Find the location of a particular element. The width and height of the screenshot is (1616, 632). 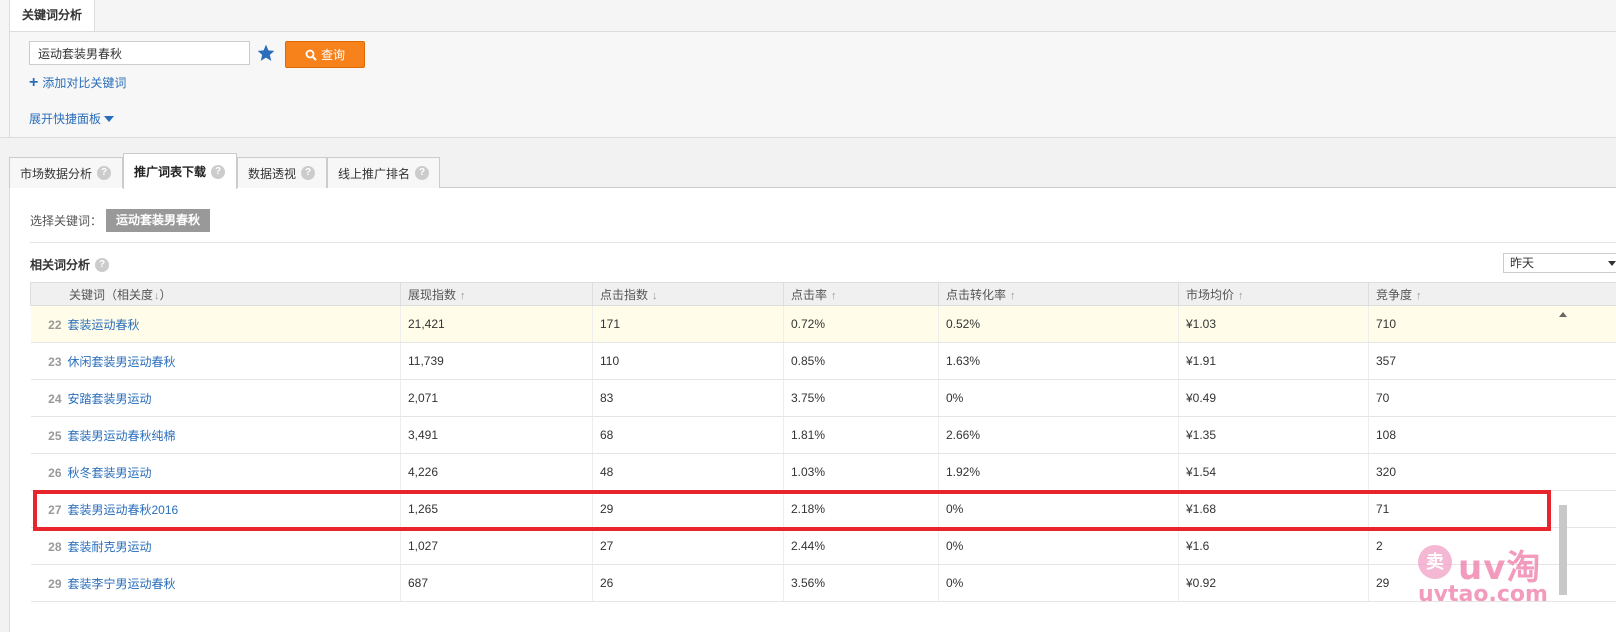

competition-cell: 710 is located at coordinates (1492, 324).